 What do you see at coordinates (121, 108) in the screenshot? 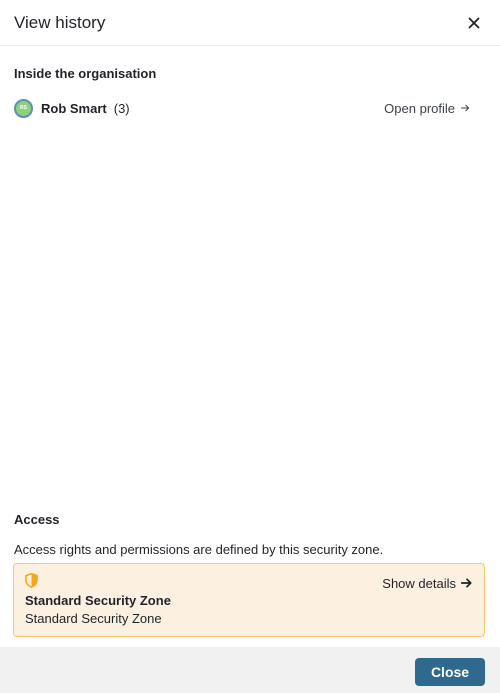
I see `person-count: (3)` at bounding box center [121, 108].